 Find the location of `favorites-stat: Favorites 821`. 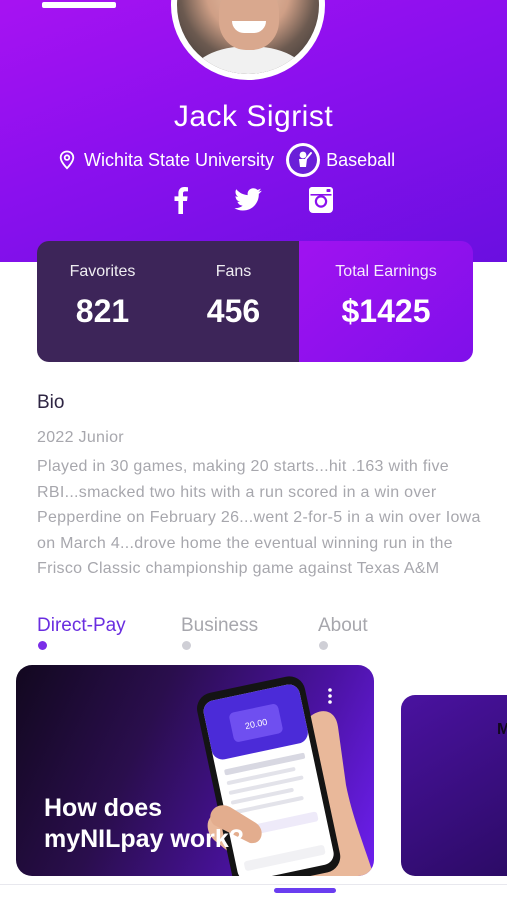

favorites-stat: Favorites 821 is located at coordinates (102, 301).